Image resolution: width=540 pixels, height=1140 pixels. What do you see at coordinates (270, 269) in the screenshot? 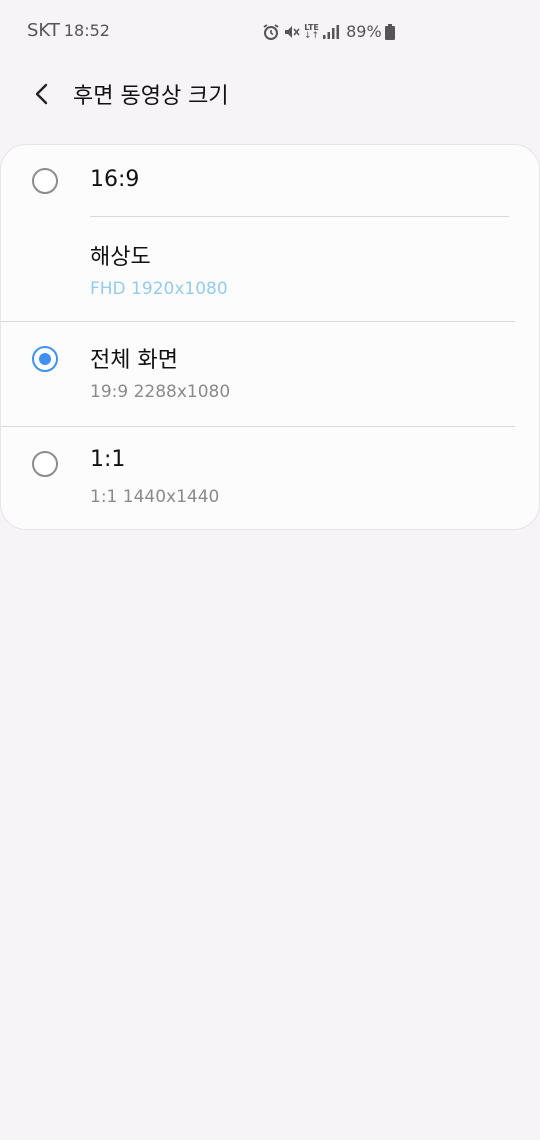
I see `option-resolution: 해상도 FHD 1920x1080` at bounding box center [270, 269].